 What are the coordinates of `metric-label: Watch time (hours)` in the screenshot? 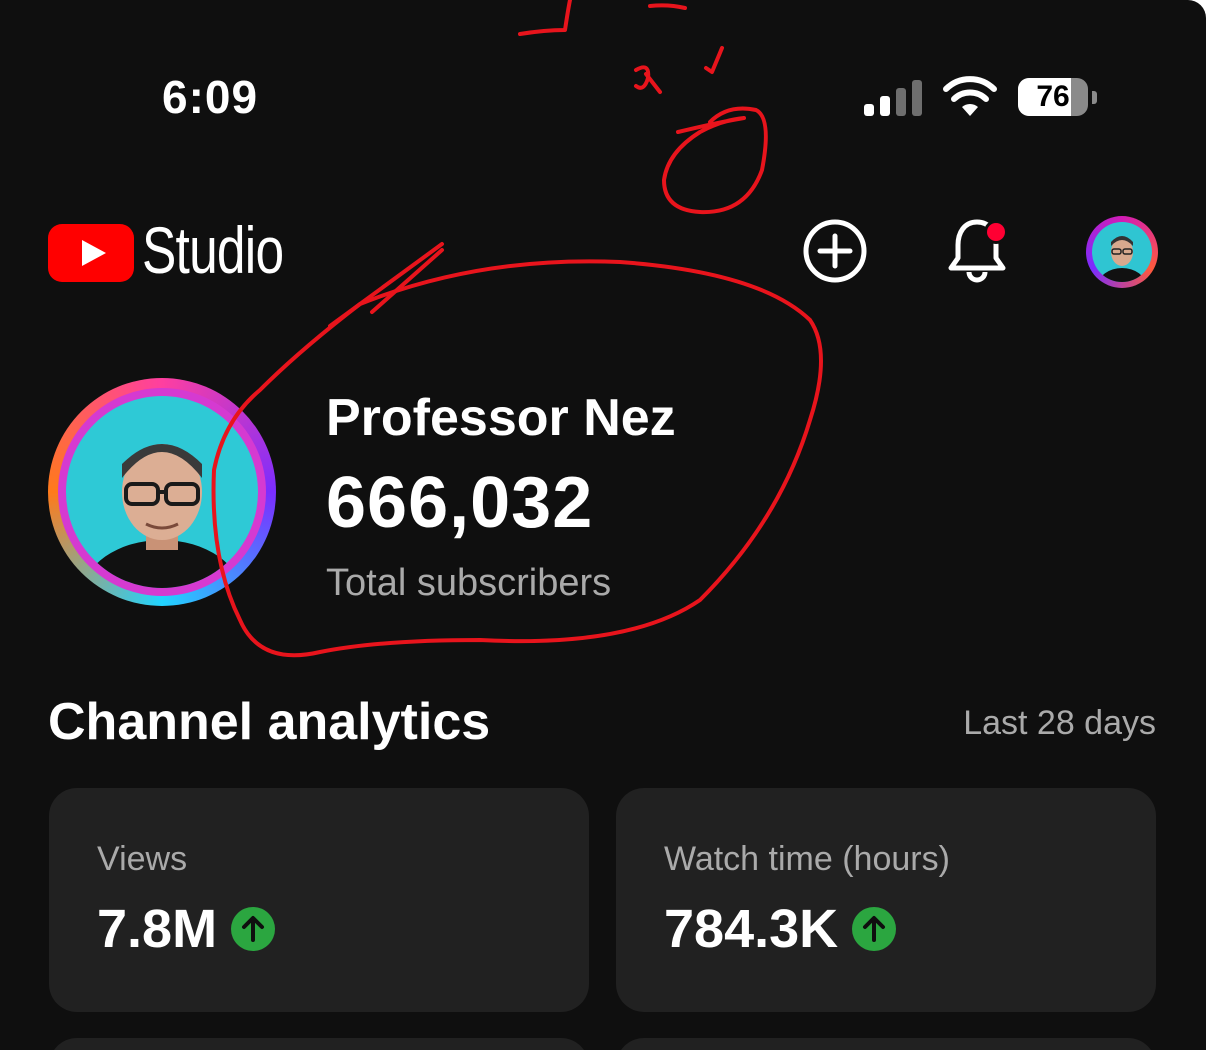 It's located at (807, 859).